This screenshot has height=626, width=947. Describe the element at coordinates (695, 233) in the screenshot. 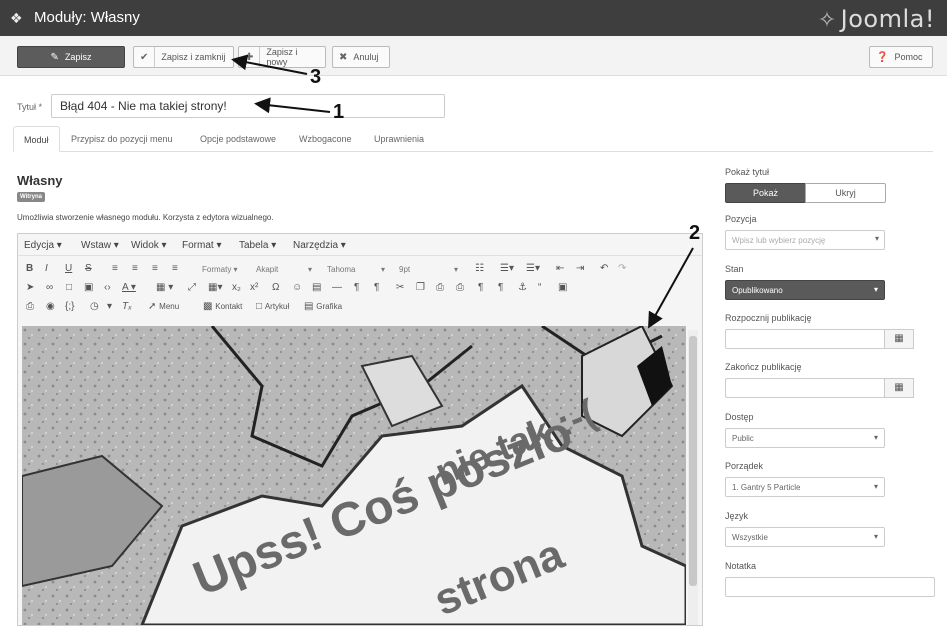

I see `annotation-2: 2` at that location.